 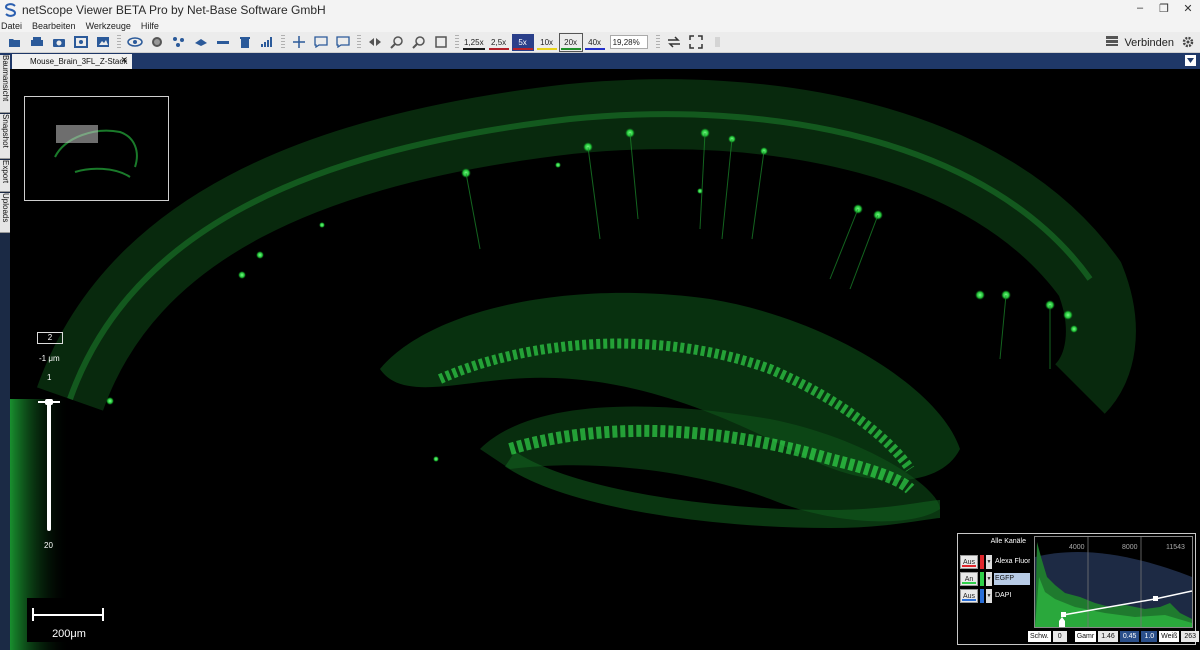 I want to click on z-step-label: -1 μm, so click(x=49, y=358).